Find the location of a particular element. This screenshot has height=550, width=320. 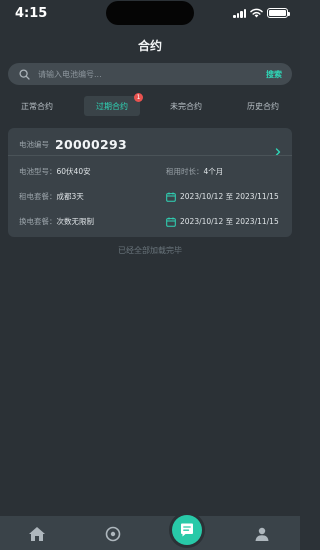

rent-duration-label: 租用时长 is located at coordinates (181, 171).